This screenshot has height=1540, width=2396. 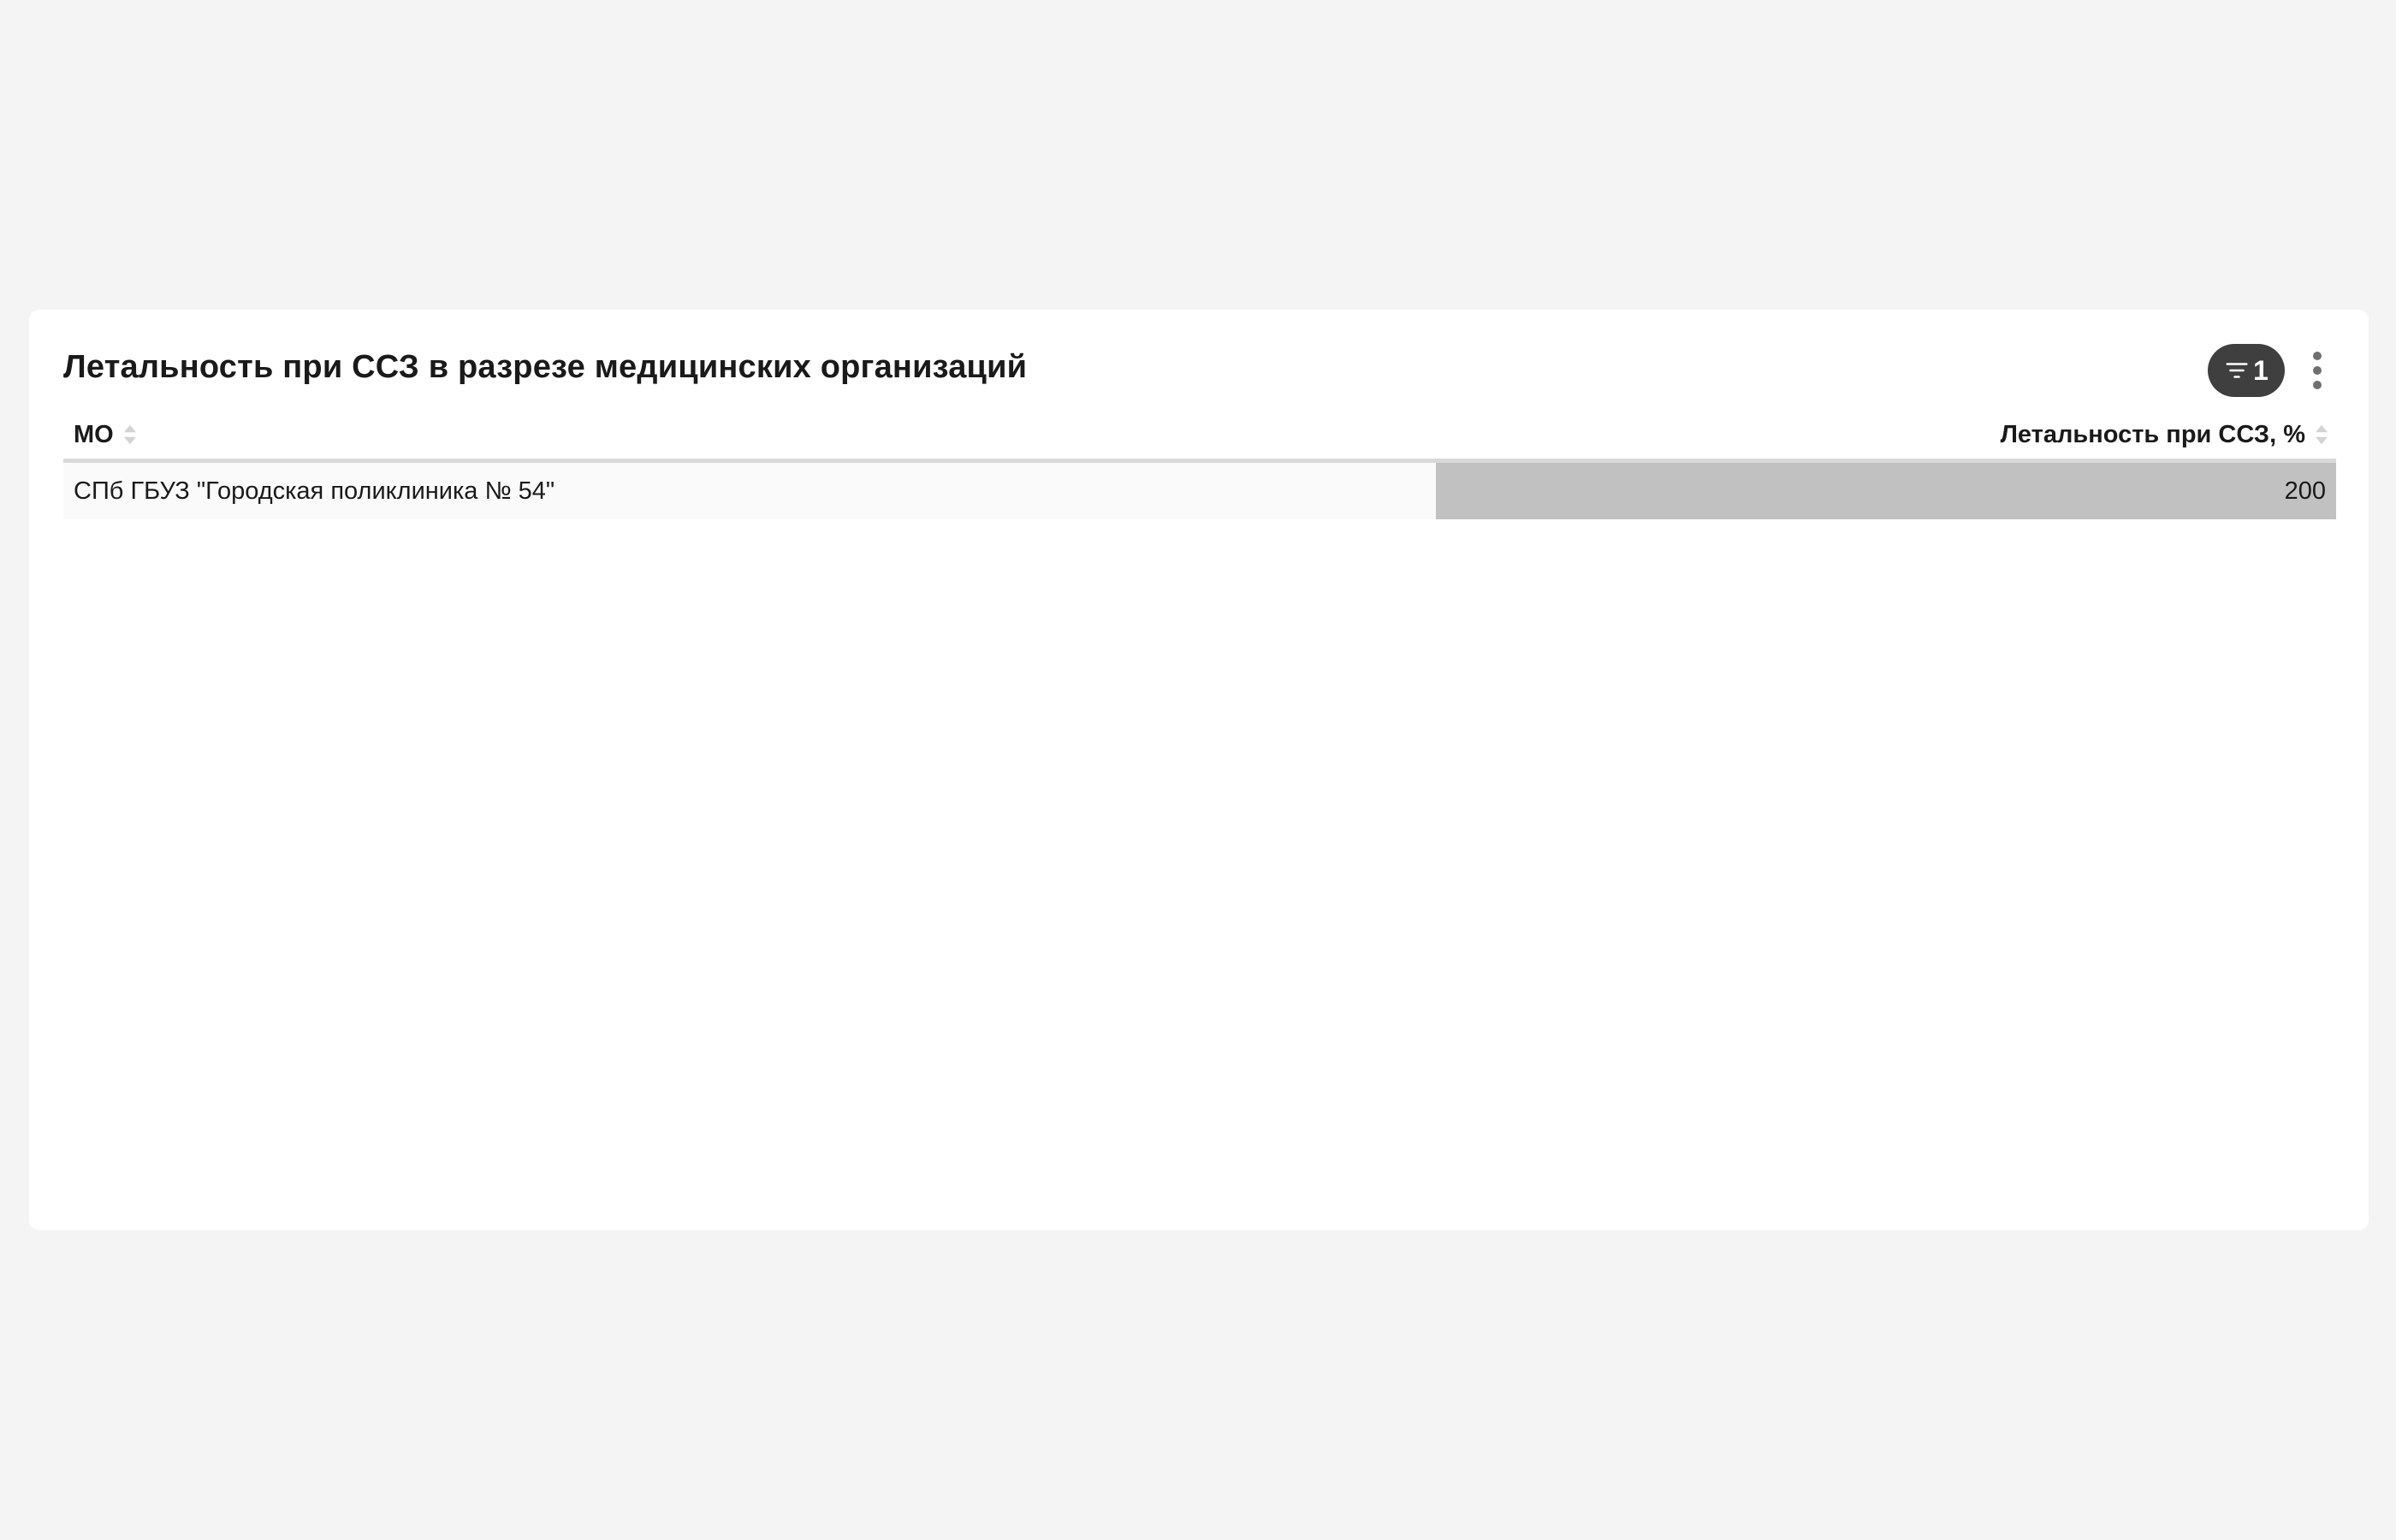 I want to click on value-bar, so click(x=1886, y=491).